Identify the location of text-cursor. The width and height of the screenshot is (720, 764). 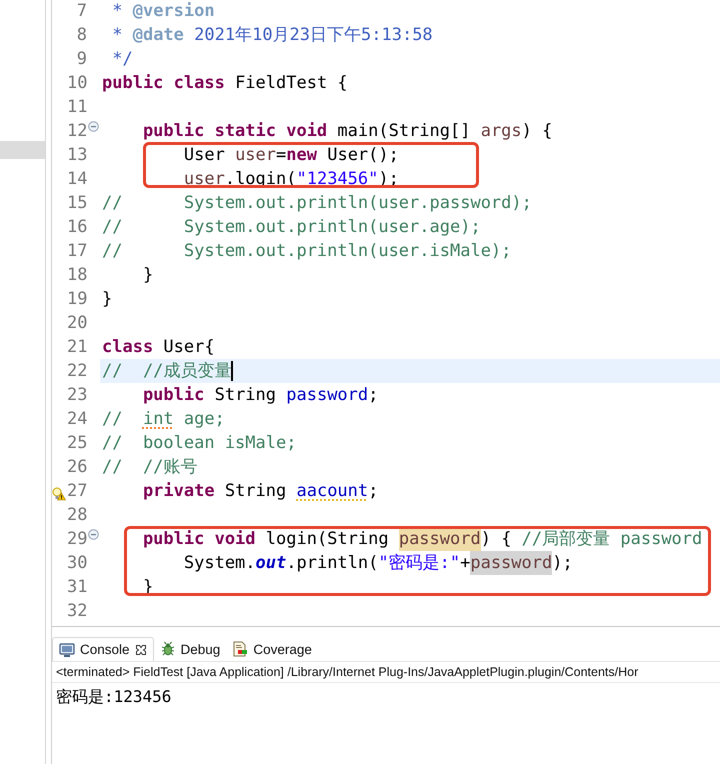
(232, 371).